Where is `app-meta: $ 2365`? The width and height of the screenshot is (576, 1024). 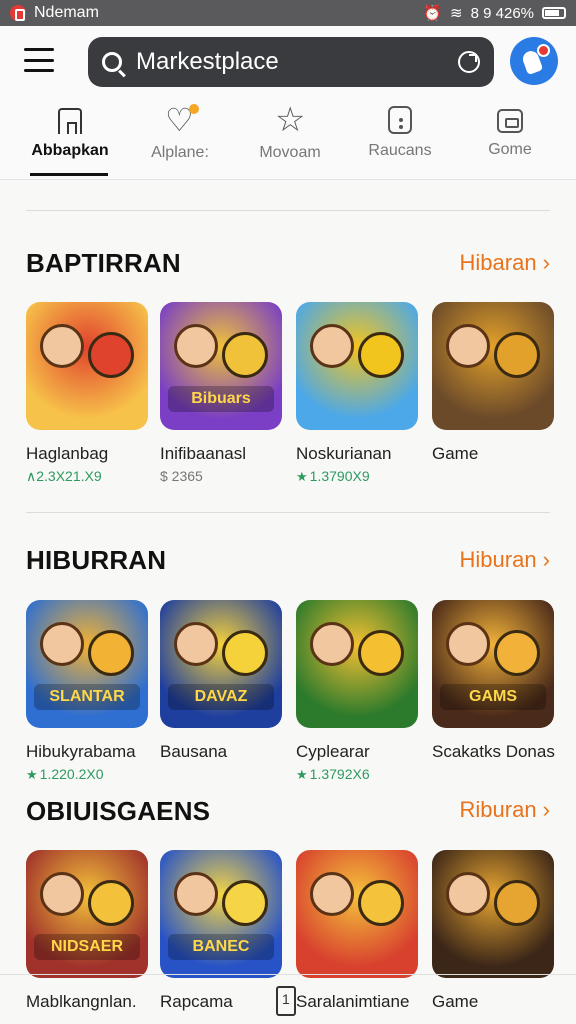
app-meta: $ 2365 is located at coordinates (181, 475).